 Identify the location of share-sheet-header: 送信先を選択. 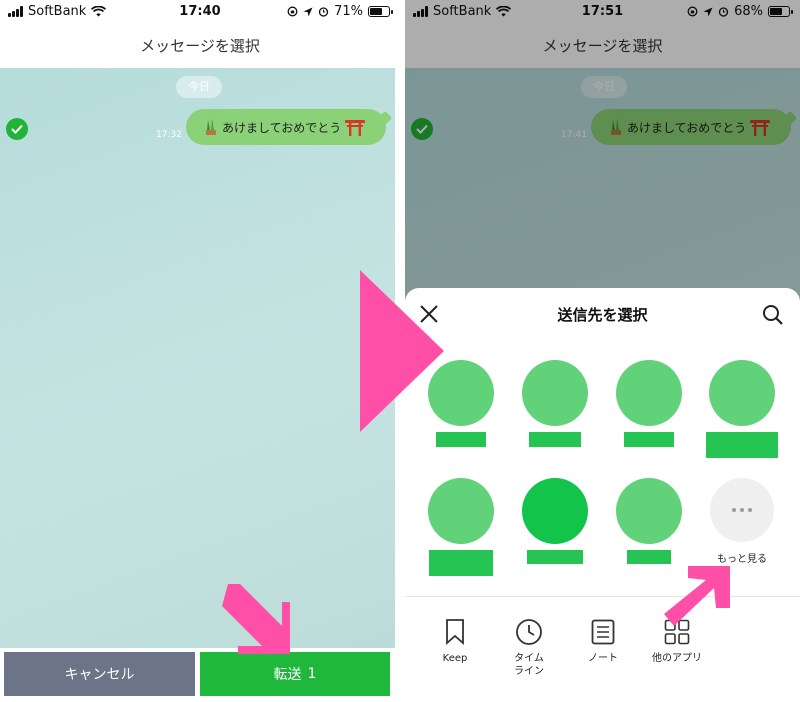
(602, 316).